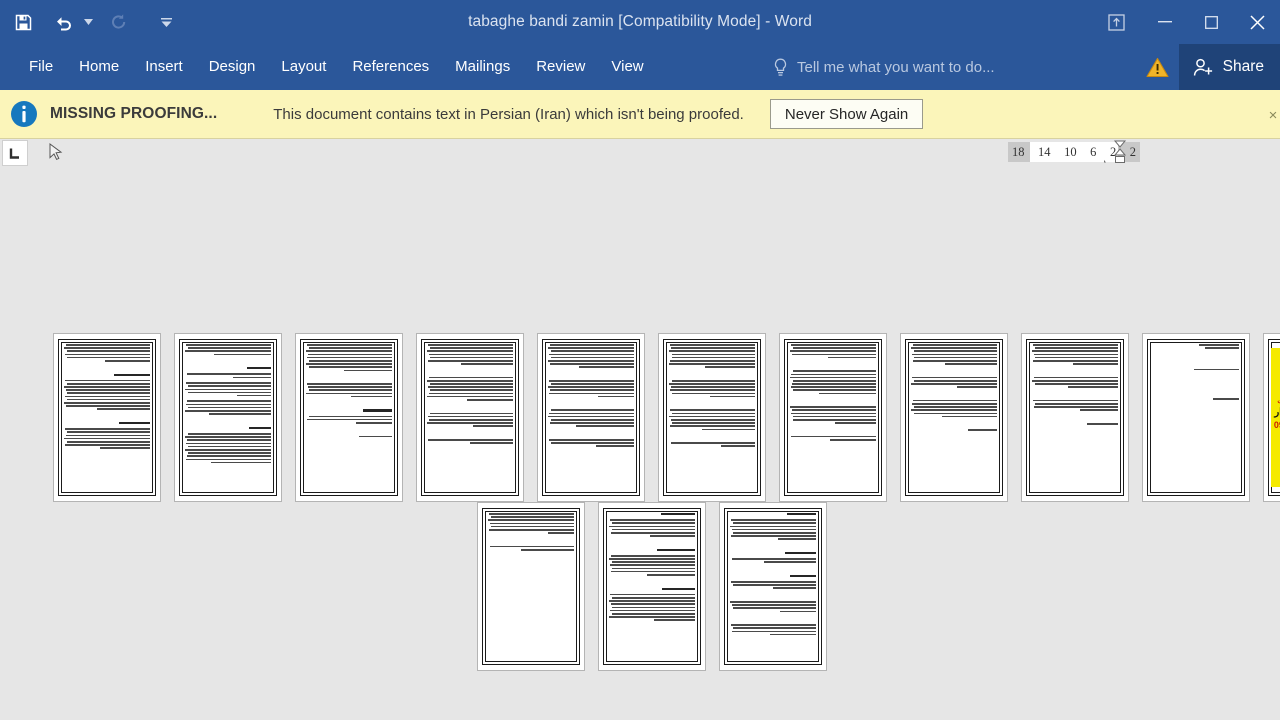 Image resolution: width=1280 pixels, height=720 pixels. Describe the element at coordinates (303, 67) in the screenshot. I see `tab-layout: Layout` at that location.